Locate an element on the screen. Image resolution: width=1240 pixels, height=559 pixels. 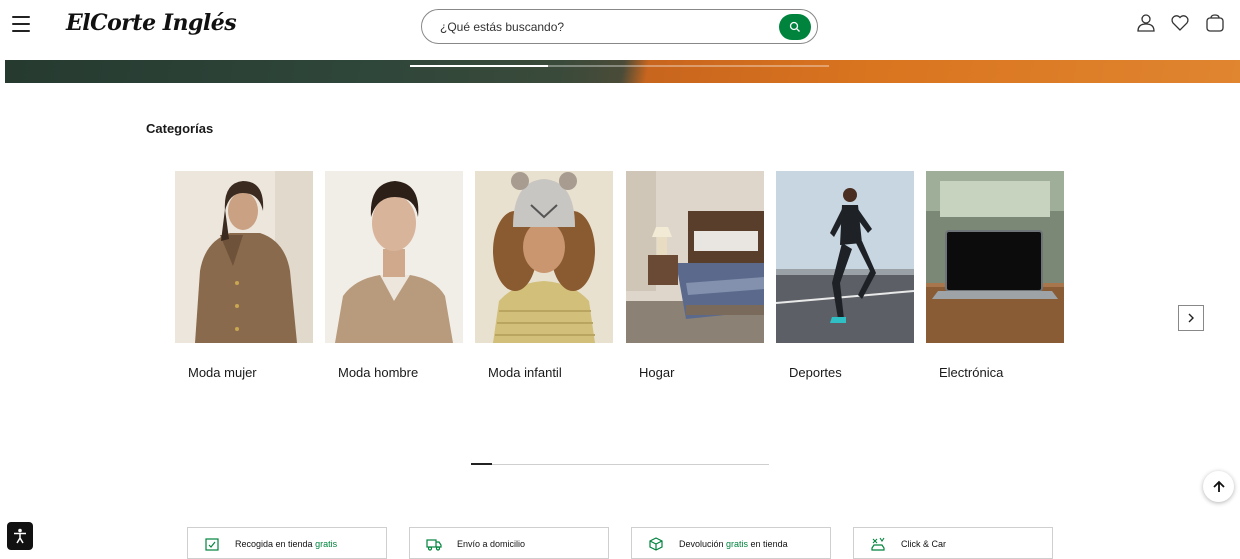
search-input is located at coordinates (605, 27).